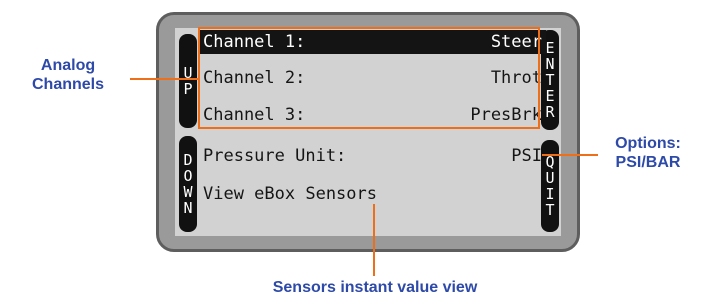 The width and height of the screenshot is (704, 298). I want to click on button-letter: W, so click(188, 192).